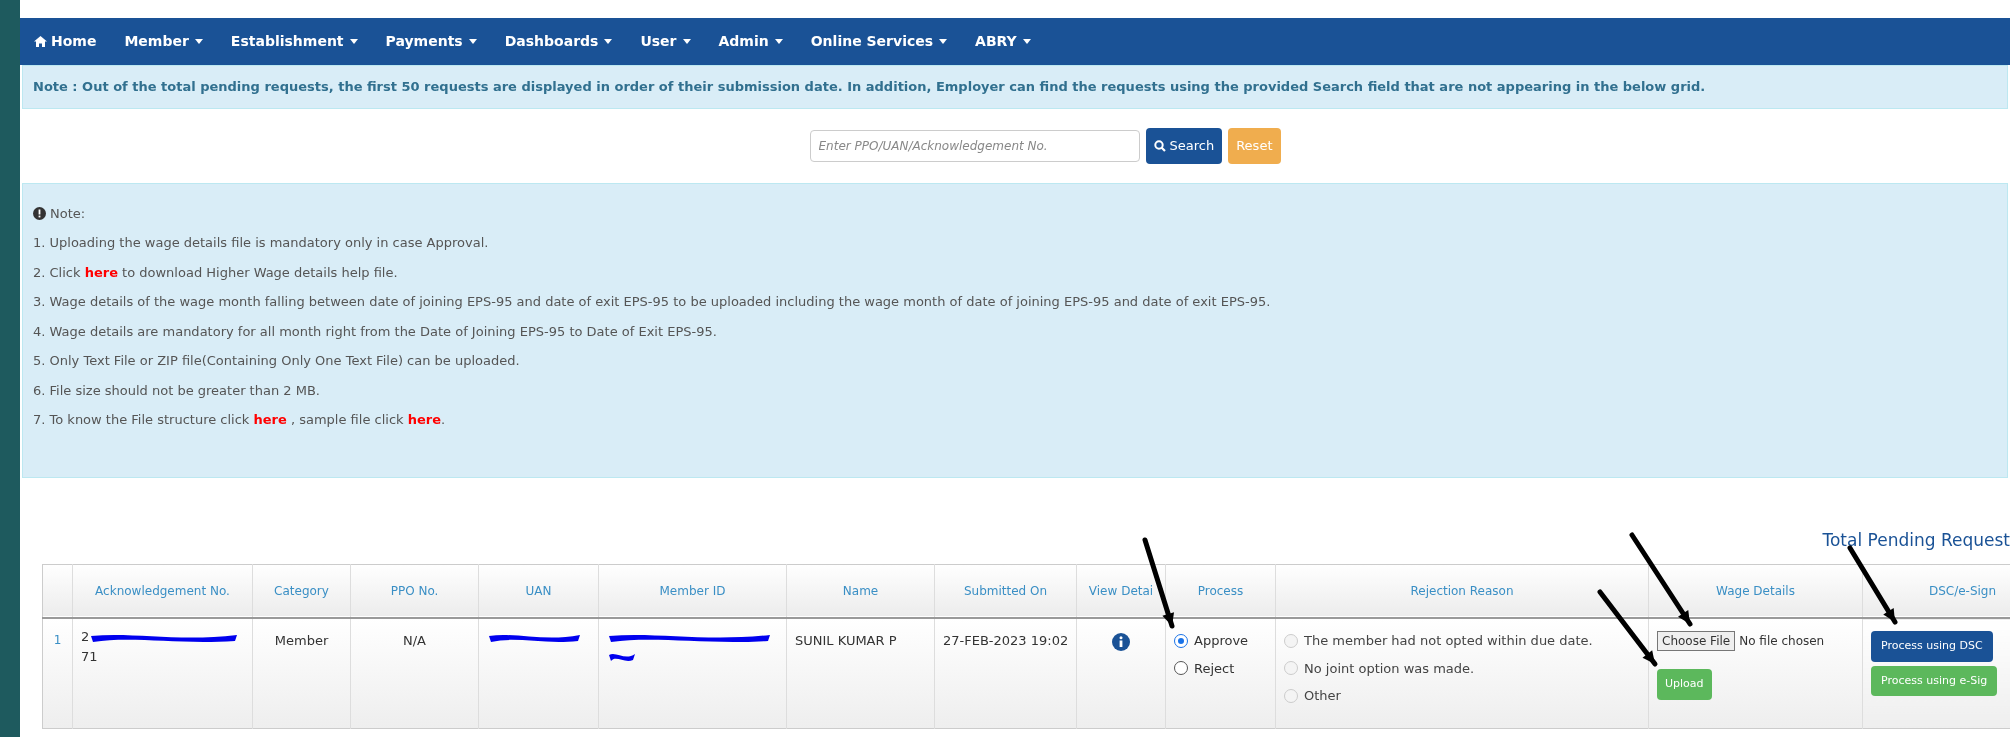 This screenshot has height=737, width=2010. I want to click on note-item: 5. Only Text File or ZIP file(Containing Only One Text File) can be uploaded., so click(277, 361).